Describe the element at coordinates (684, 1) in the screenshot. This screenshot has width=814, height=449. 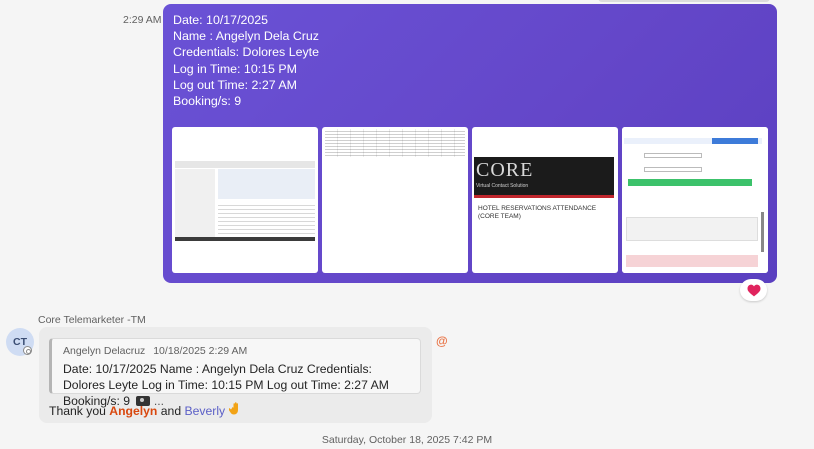
I see `previous-message-edge` at that location.